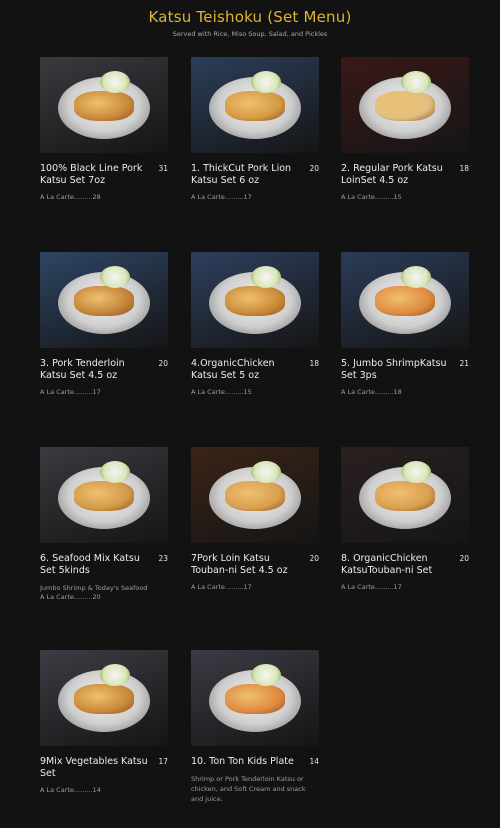  What do you see at coordinates (70, 790) in the screenshot?
I see `menu-item-alacarte-price: A La Carte.........14` at bounding box center [70, 790].